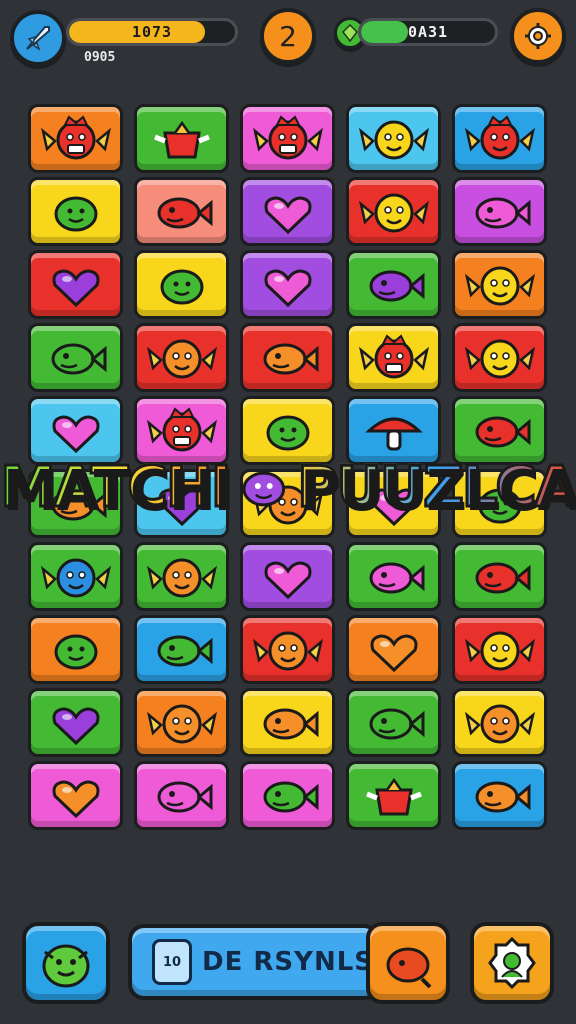  I want to click on badge-icon, so click(512, 963).